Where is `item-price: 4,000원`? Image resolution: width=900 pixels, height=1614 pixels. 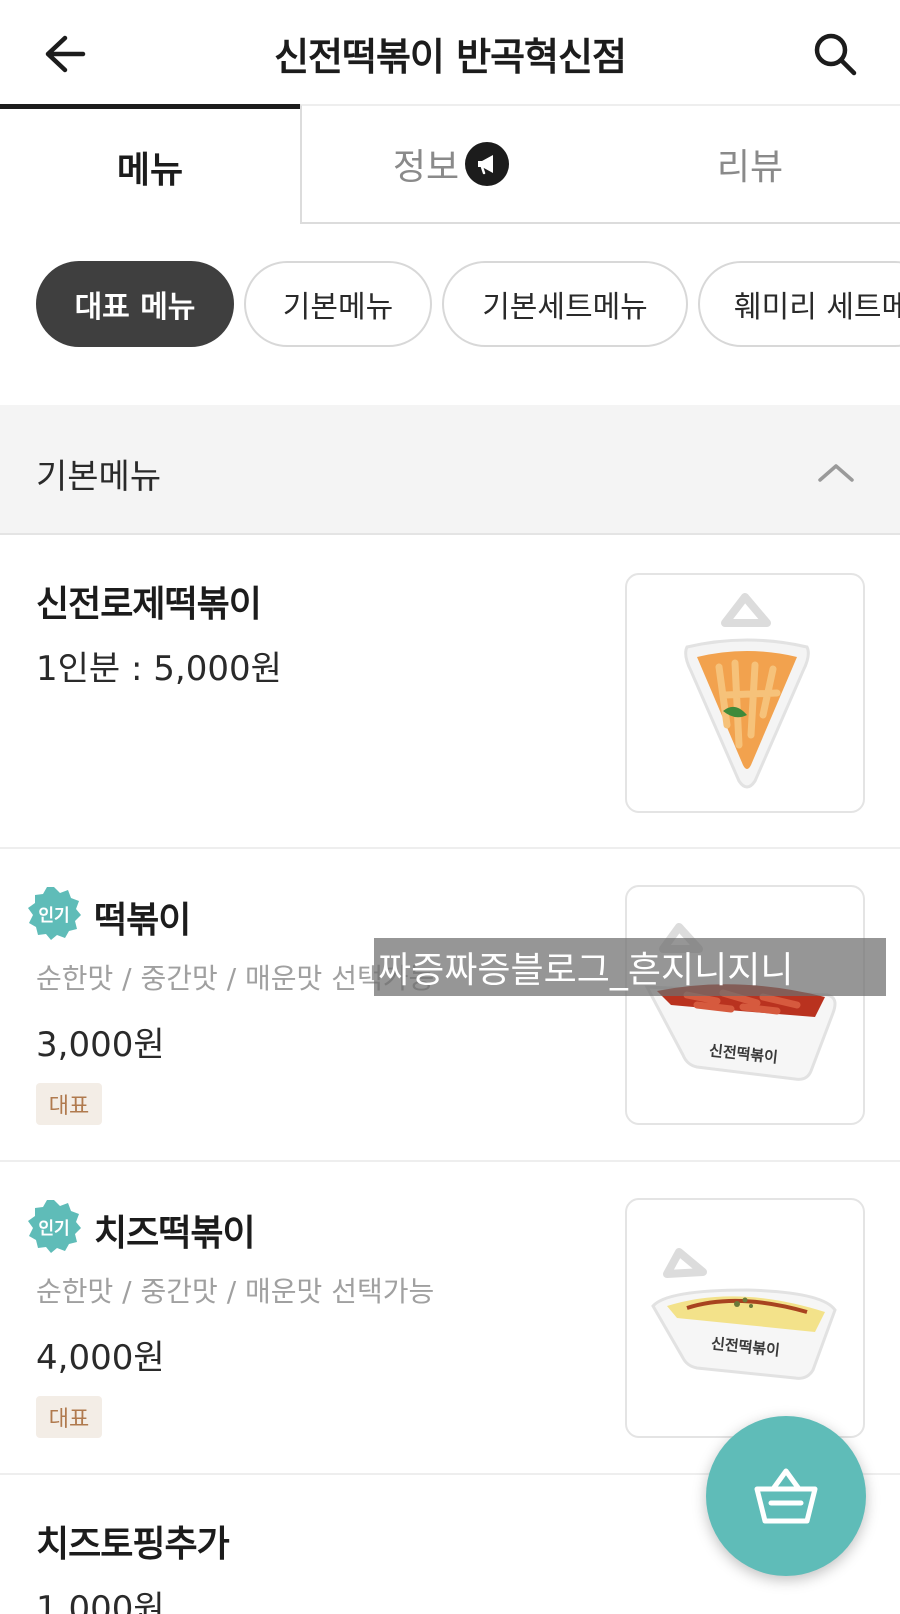 item-price: 4,000원 is located at coordinates (100, 1358).